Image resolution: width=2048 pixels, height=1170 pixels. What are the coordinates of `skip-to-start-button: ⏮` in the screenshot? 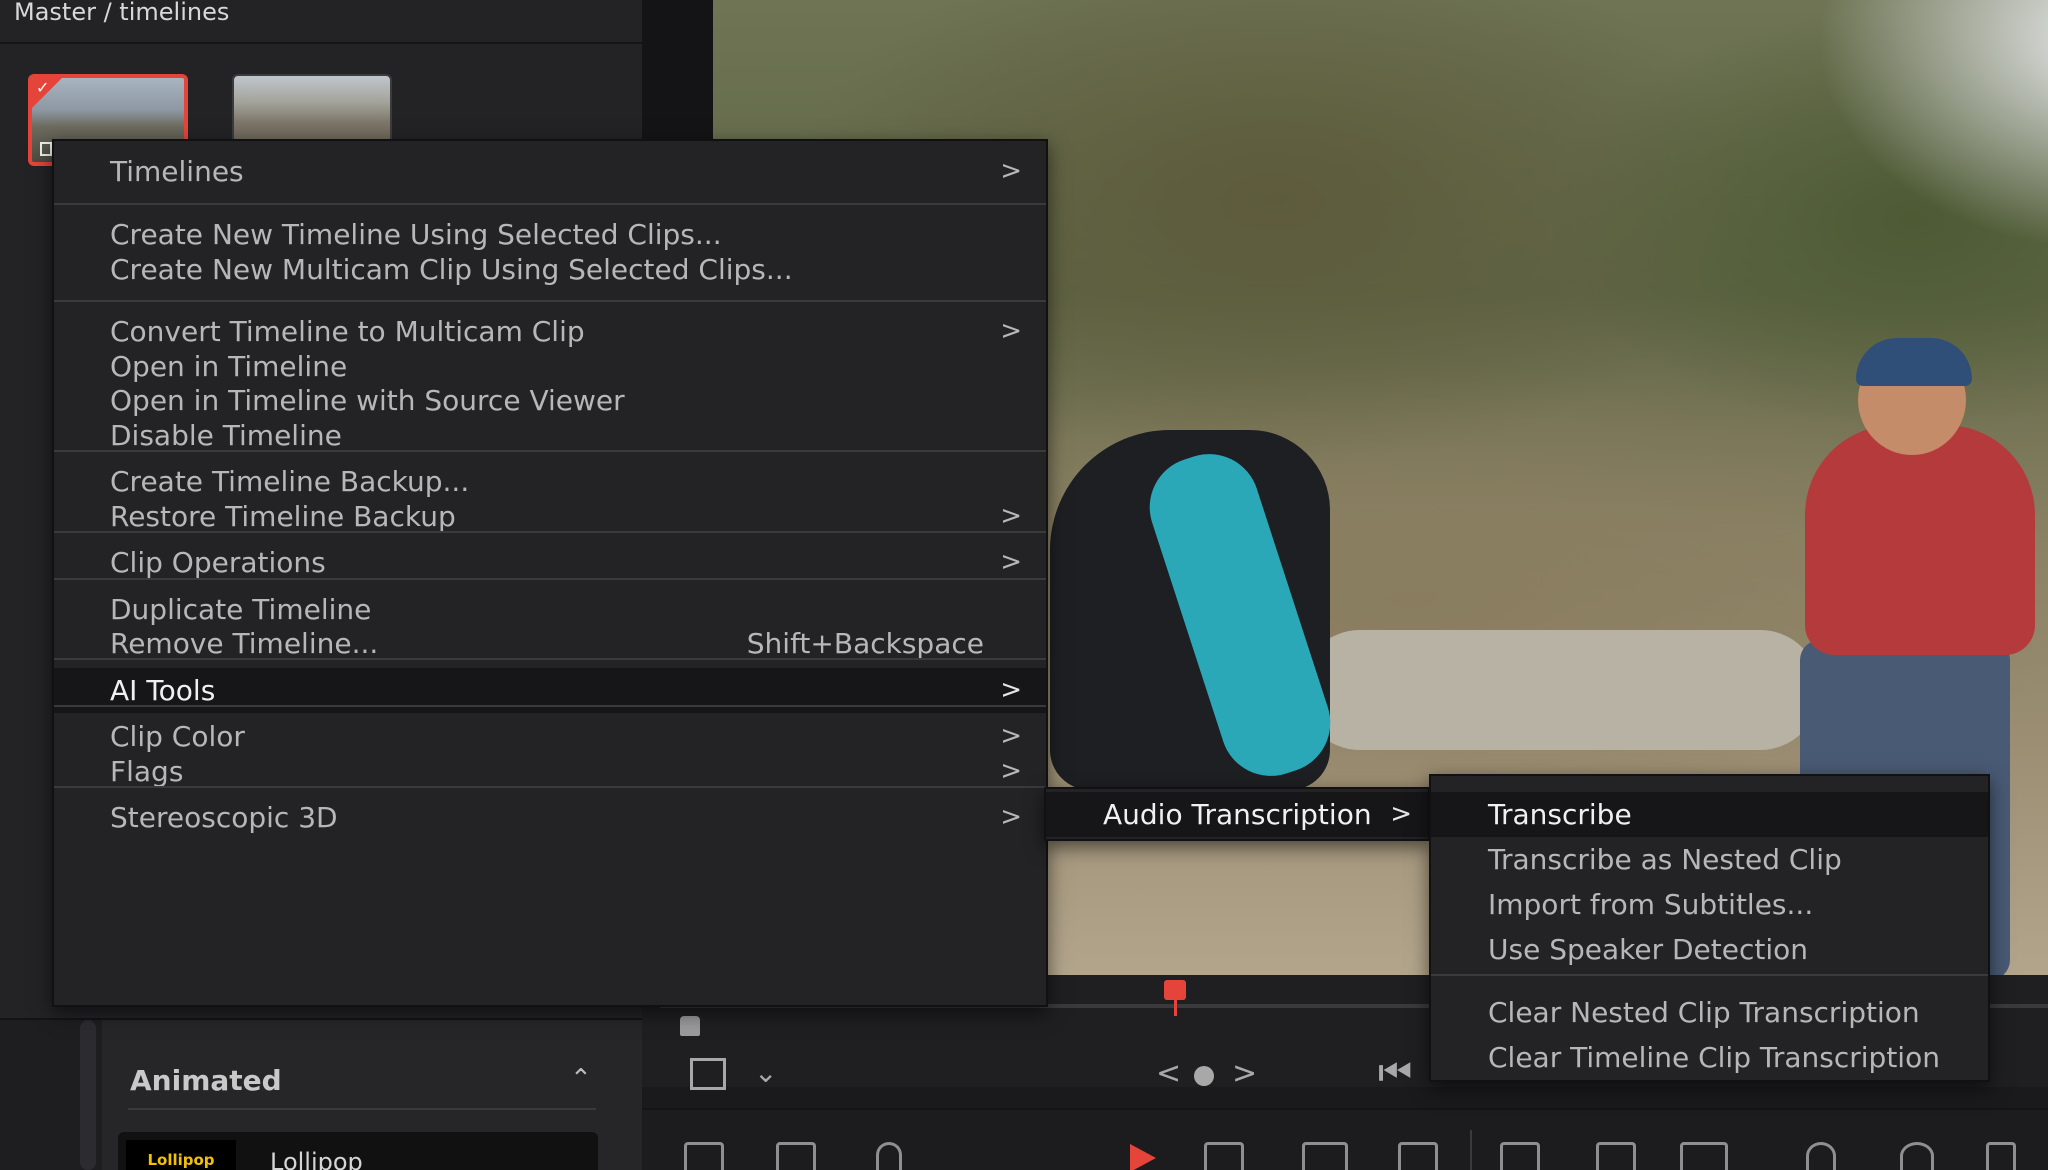 It's located at (1395, 1072).